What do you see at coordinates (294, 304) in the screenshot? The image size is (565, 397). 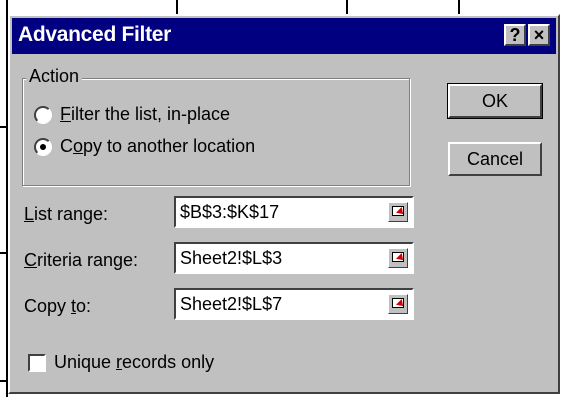 I see `copy-to-input: Sheet2!$L$7` at bounding box center [294, 304].